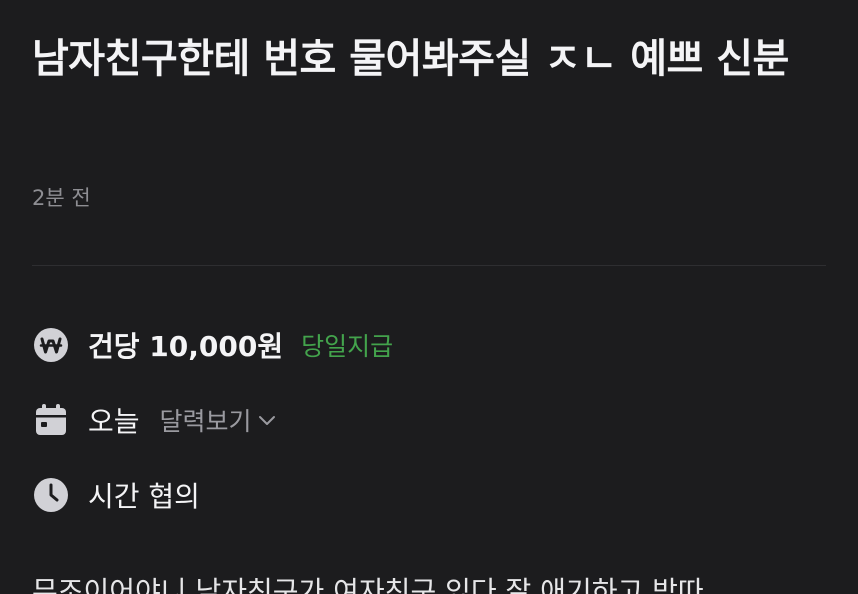  I want to click on time-row: 시간 협의, so click(116, 495).